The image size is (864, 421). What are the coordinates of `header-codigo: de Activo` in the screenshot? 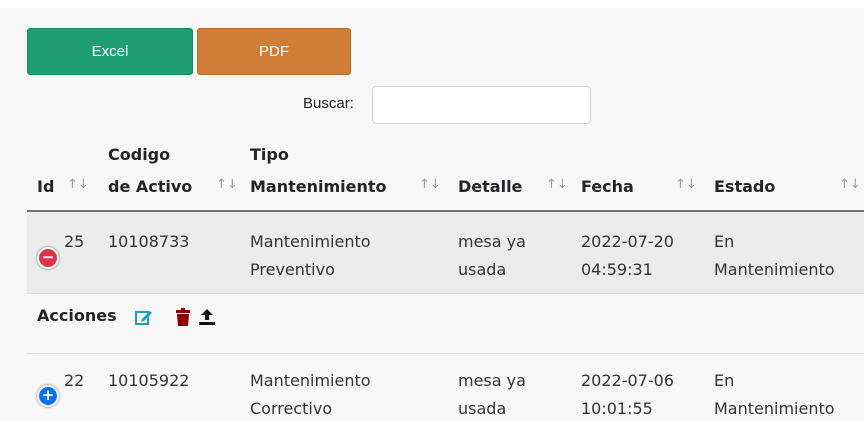 It's located at (150, 187).